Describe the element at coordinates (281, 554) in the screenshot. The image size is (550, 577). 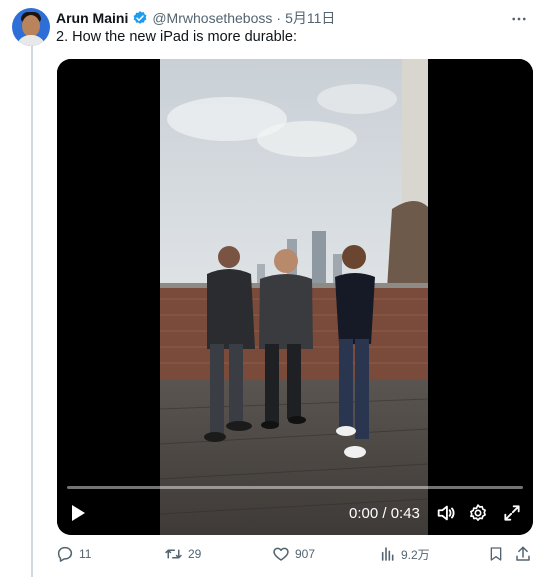
I see `like-icon` at that location.